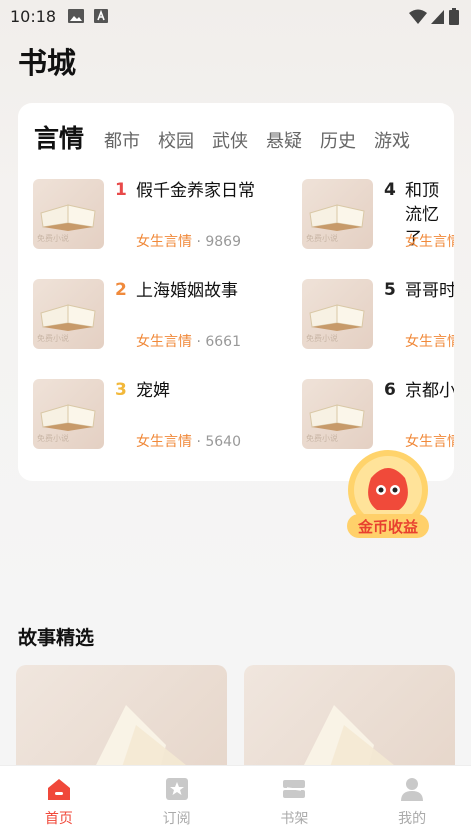  I want to click on tab-urban: 都市, so click(122, 140).